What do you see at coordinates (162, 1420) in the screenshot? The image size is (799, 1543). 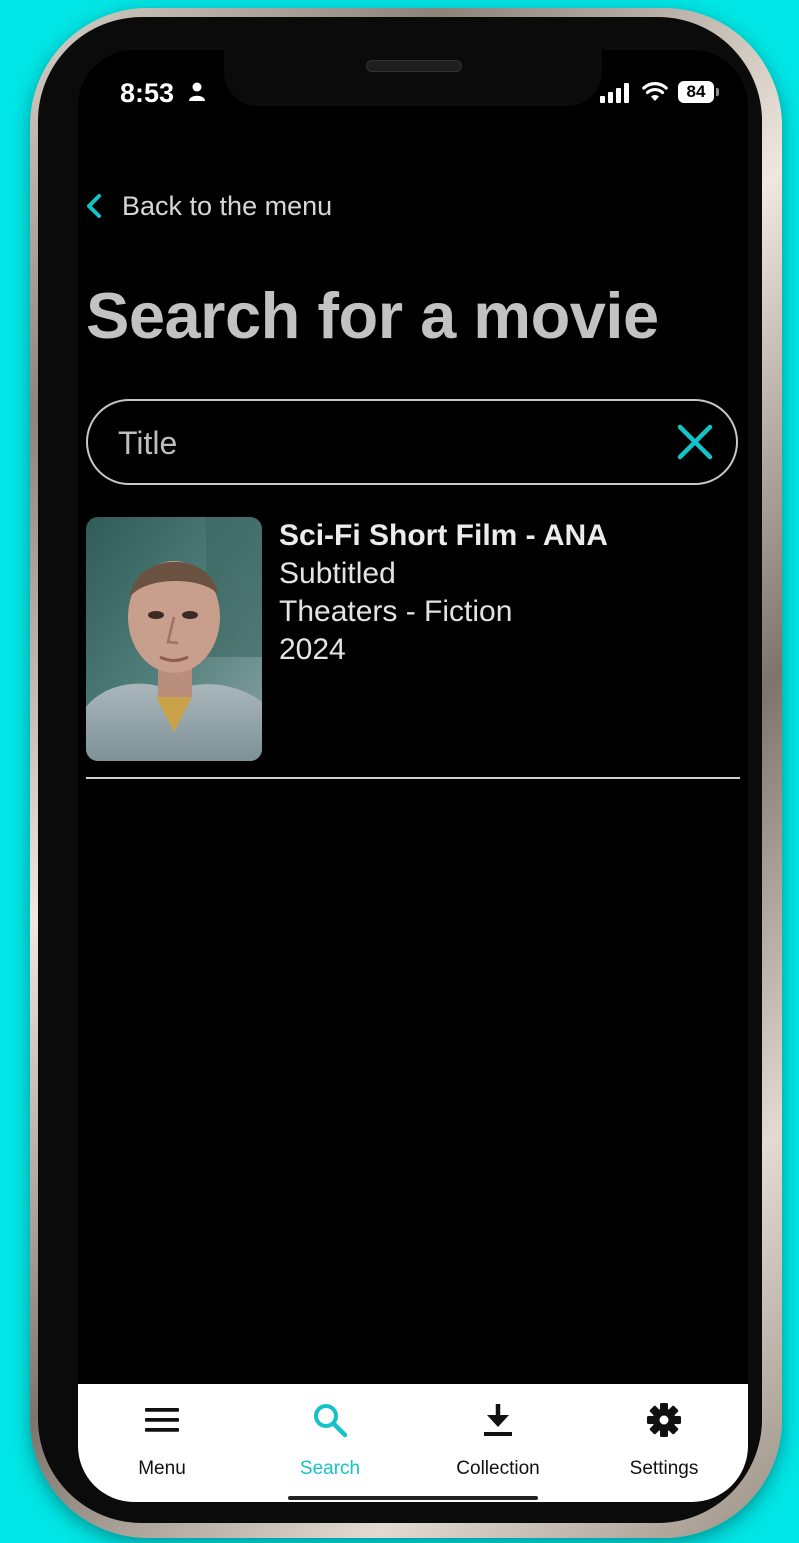 I see `hamburger-icon` at bounding box center [162, 1420].